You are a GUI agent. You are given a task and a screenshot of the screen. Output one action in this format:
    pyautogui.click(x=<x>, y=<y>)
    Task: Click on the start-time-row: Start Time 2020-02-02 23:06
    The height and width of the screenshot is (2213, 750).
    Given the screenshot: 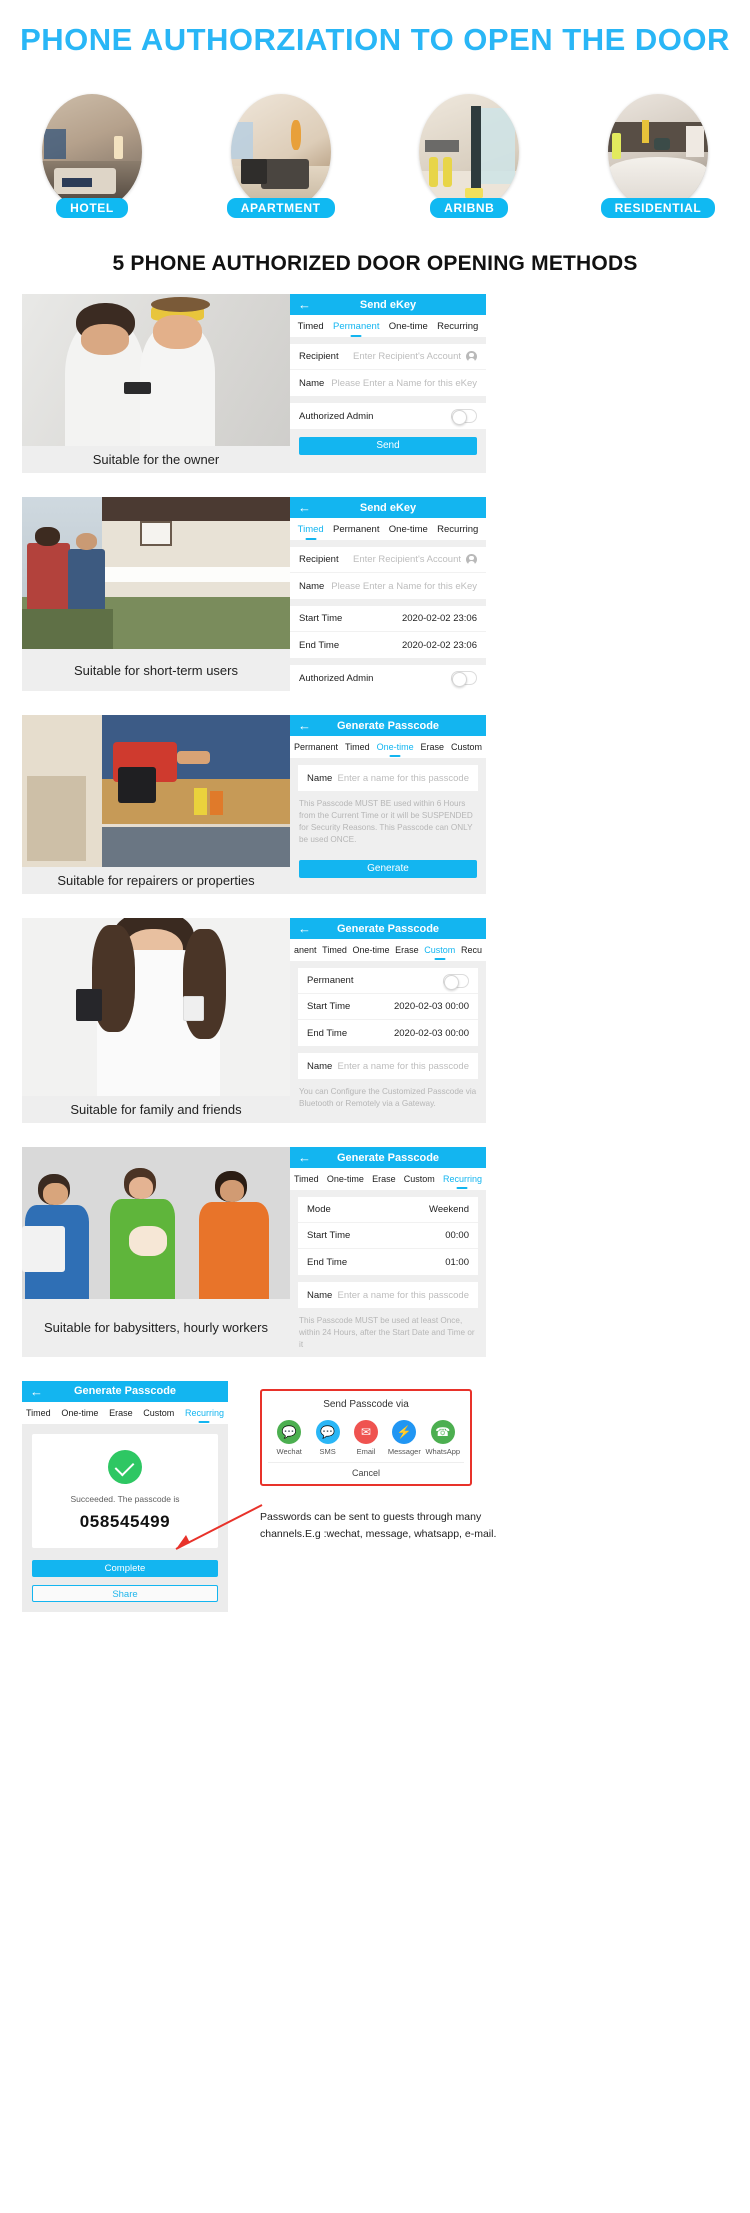 What is the action you would take?
    pyautogui.click(x=388, y=619)
    